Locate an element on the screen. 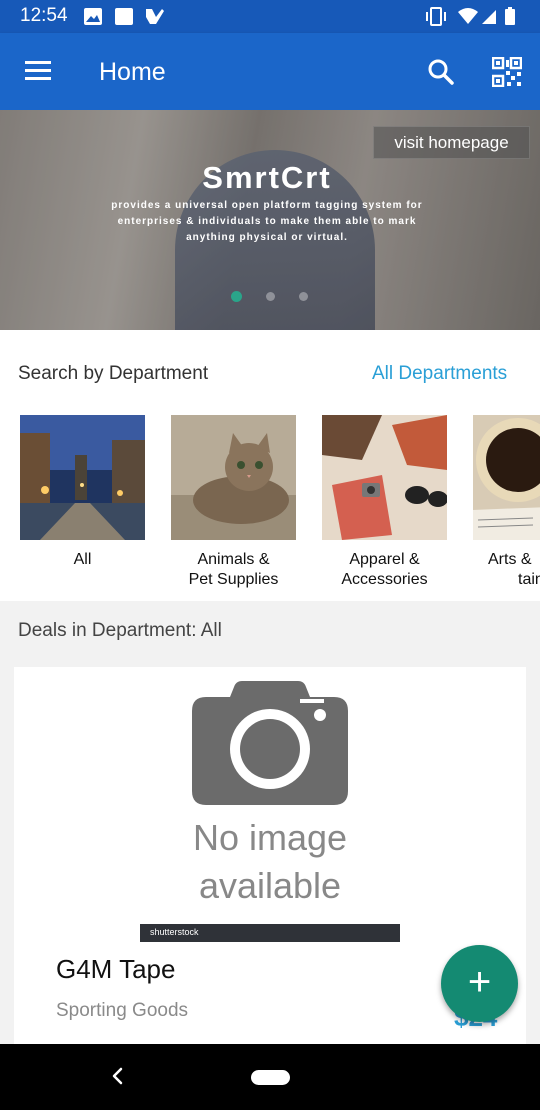  visit-homepage-button: visit homepage is located at coordinates (451, 142).